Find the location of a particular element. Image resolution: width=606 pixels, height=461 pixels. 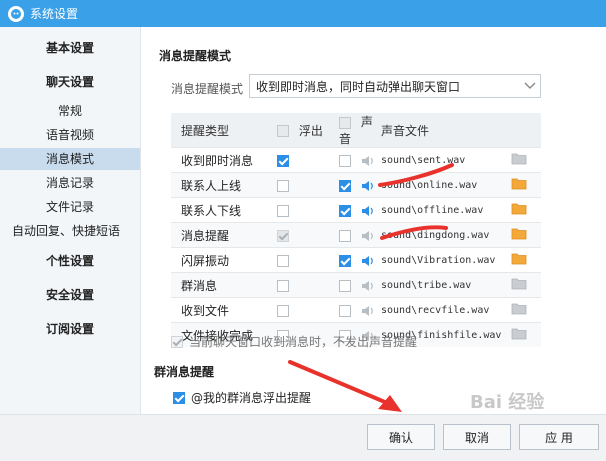

row-type-label: 收到文件 is located at coordinates (224, 310).